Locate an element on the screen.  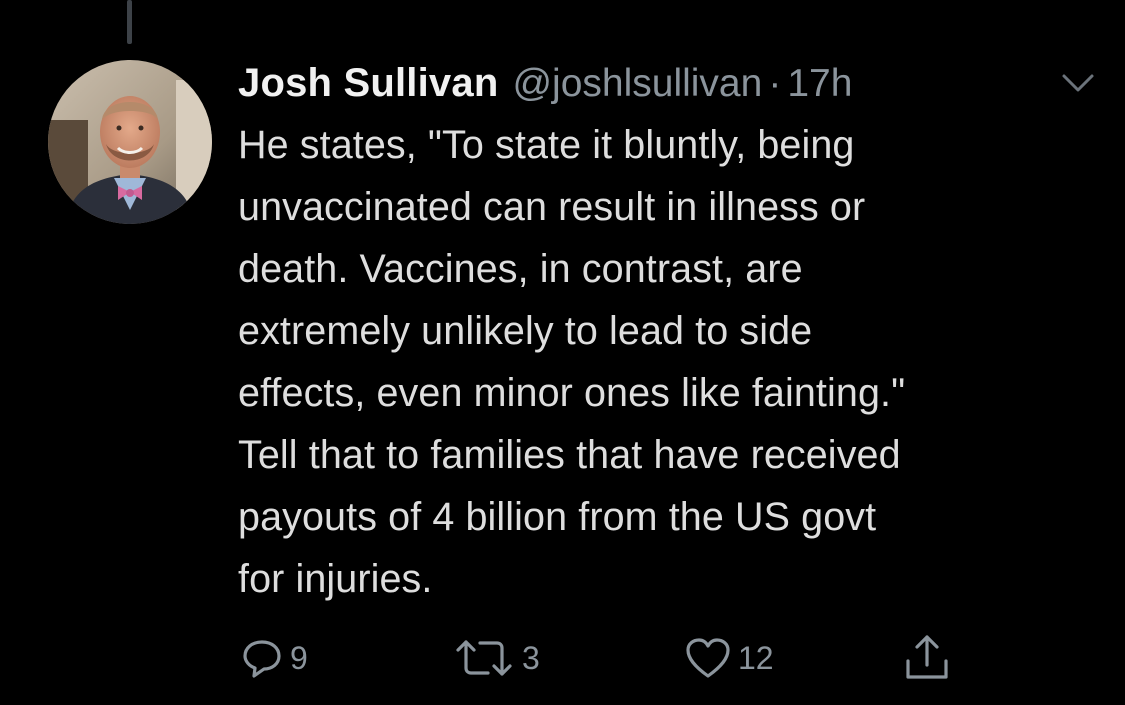
share-button is located at coordinates (927, 658).